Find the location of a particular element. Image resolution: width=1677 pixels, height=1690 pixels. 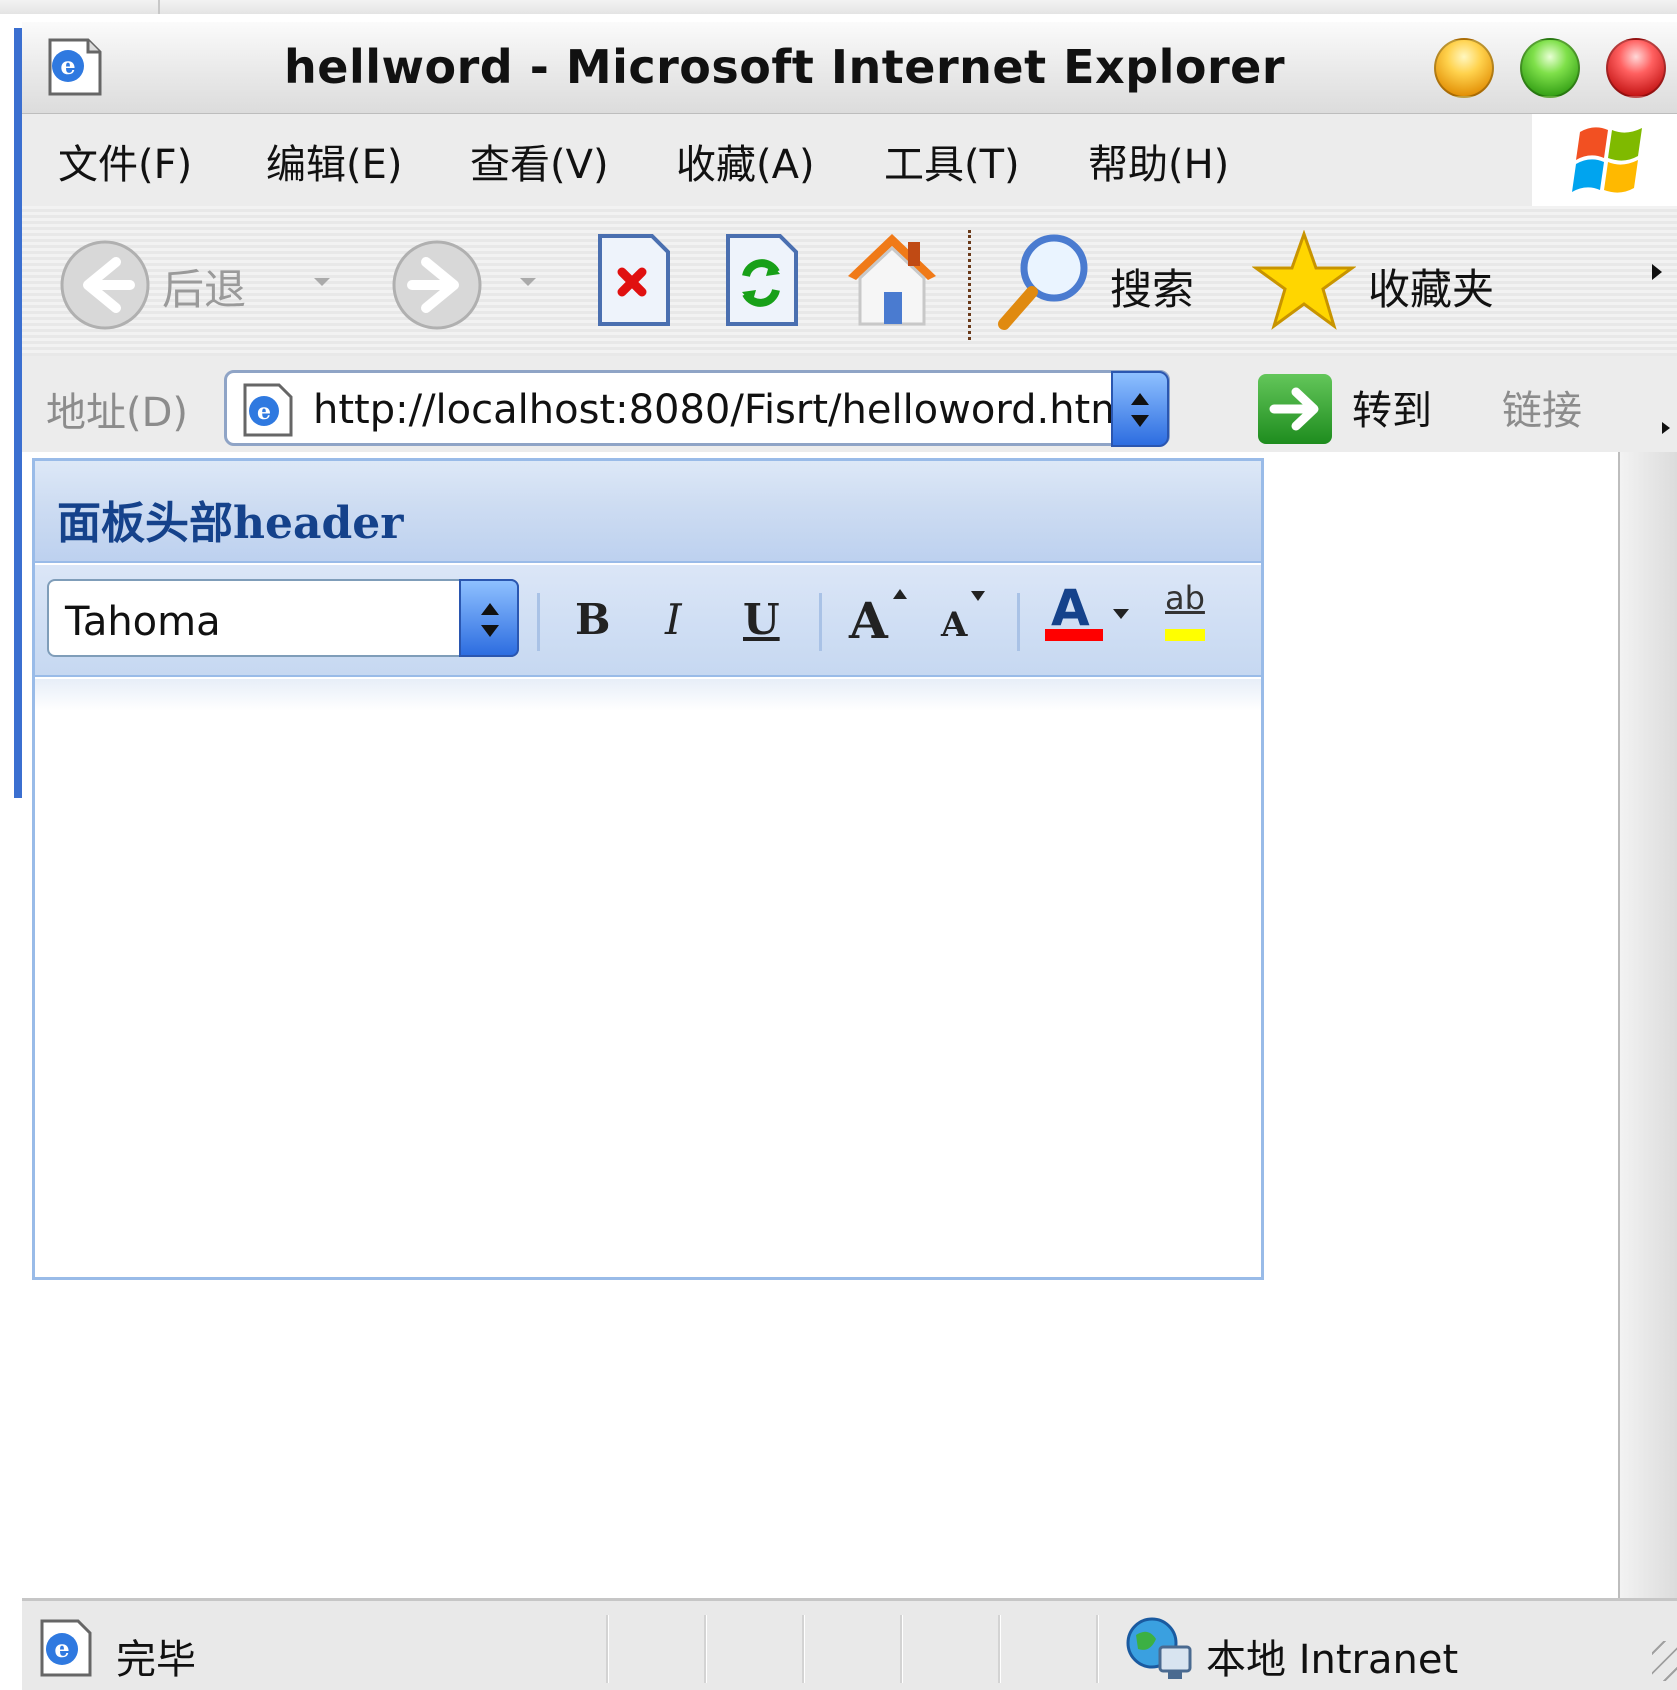

panel-title: 面板头部header is located at coordinates (230, 523).